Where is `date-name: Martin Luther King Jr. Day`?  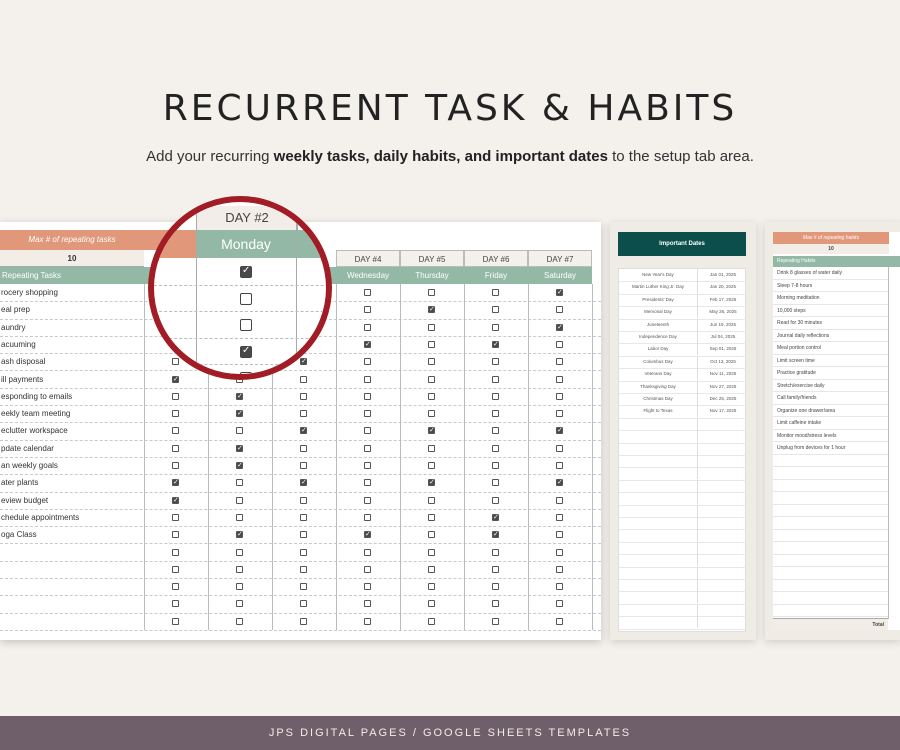
date-name: Martin Luther King Jr. Day is located at coordinates (658, 287).